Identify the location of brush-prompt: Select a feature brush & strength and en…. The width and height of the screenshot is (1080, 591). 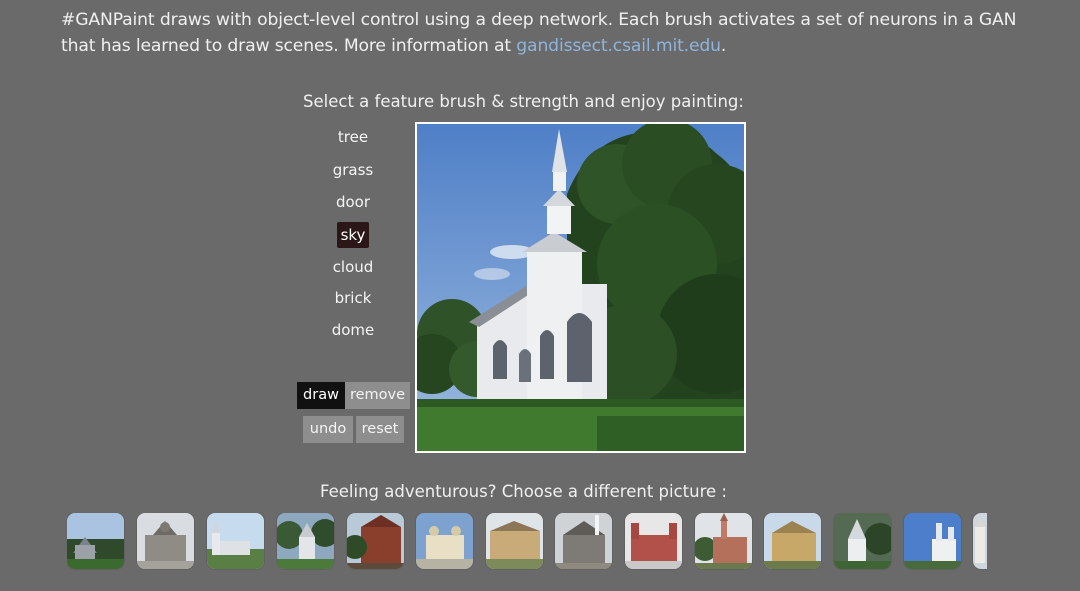
(523, 101).